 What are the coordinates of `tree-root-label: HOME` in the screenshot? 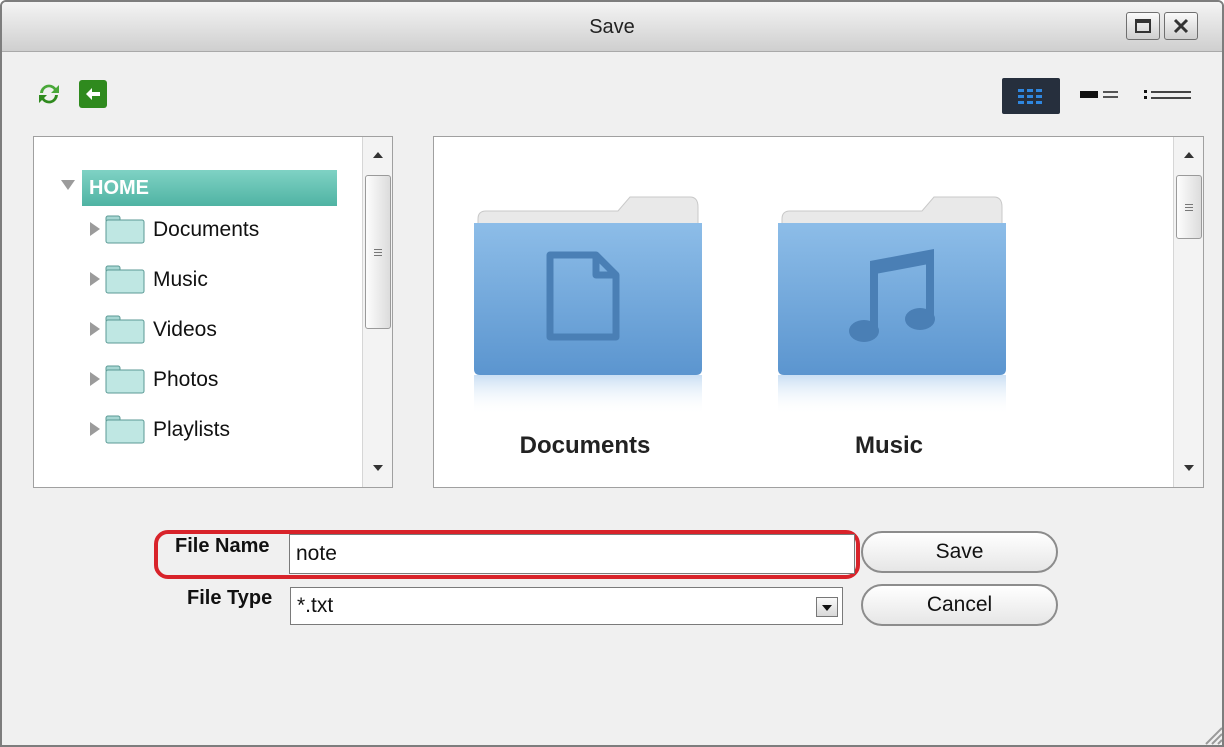 It's located at (209, 188).